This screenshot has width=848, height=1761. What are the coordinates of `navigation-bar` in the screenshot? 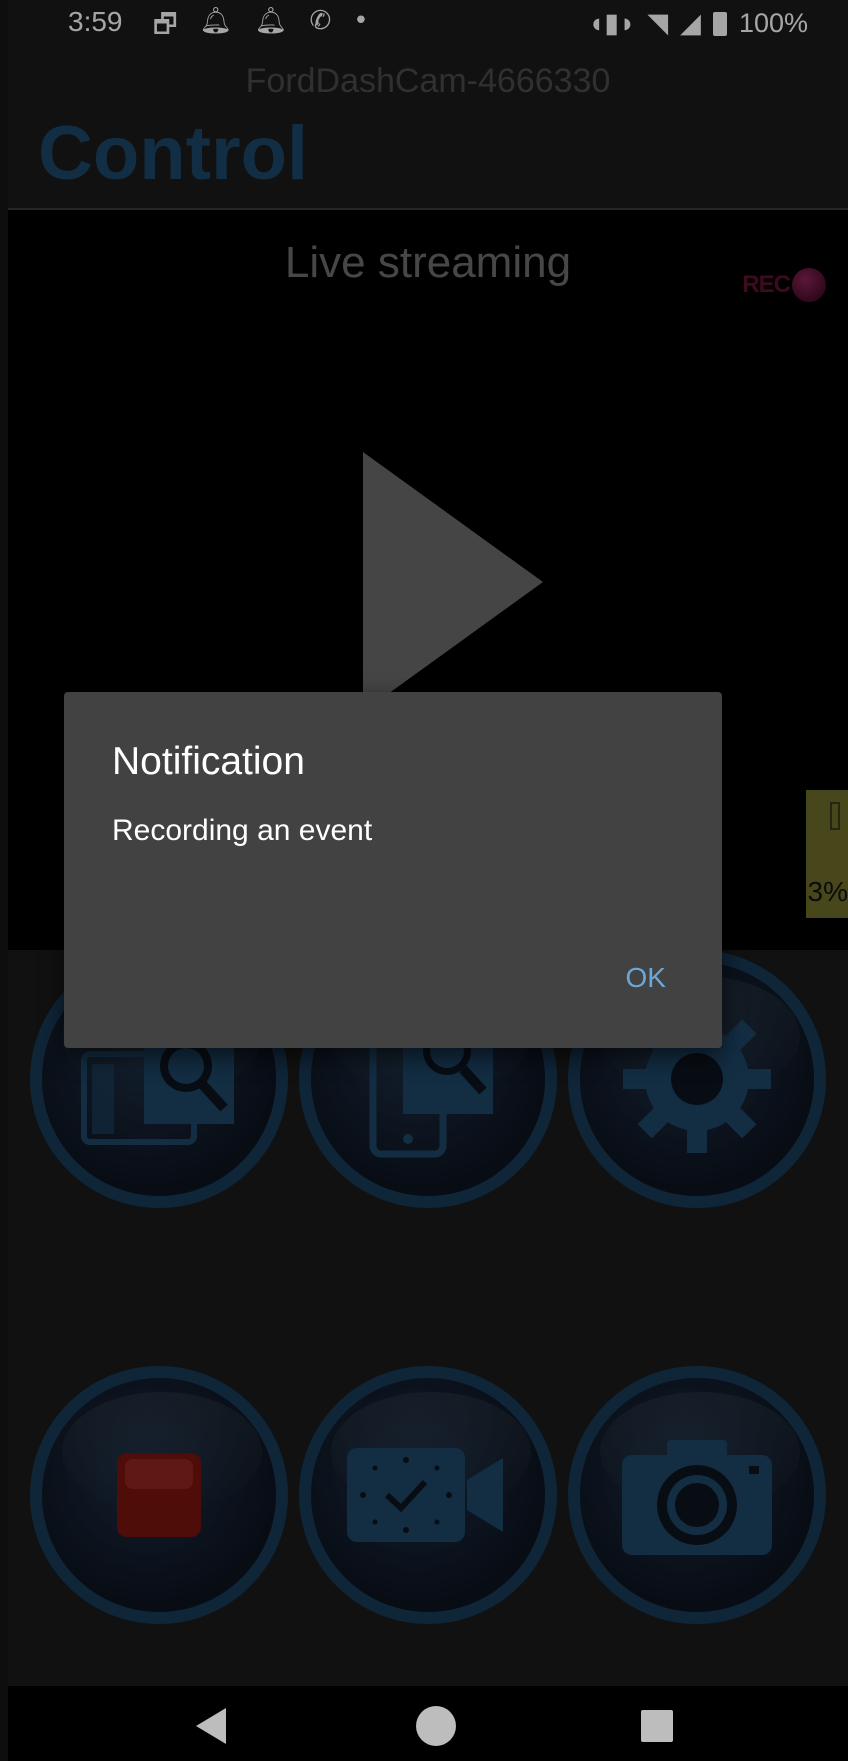 It's located at (428, 1723).